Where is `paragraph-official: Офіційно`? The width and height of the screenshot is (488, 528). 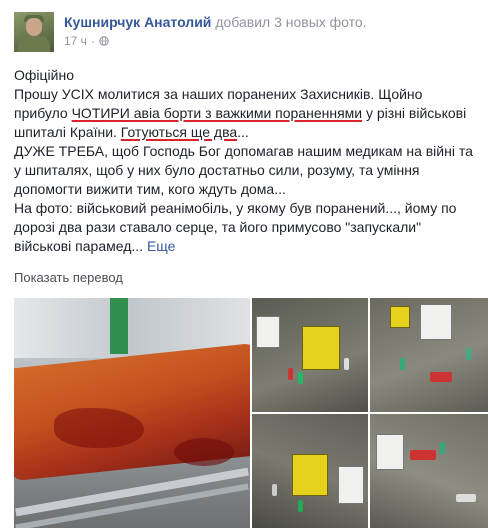 paragraph-official: Офіційно is located at coordinates (44, 75).